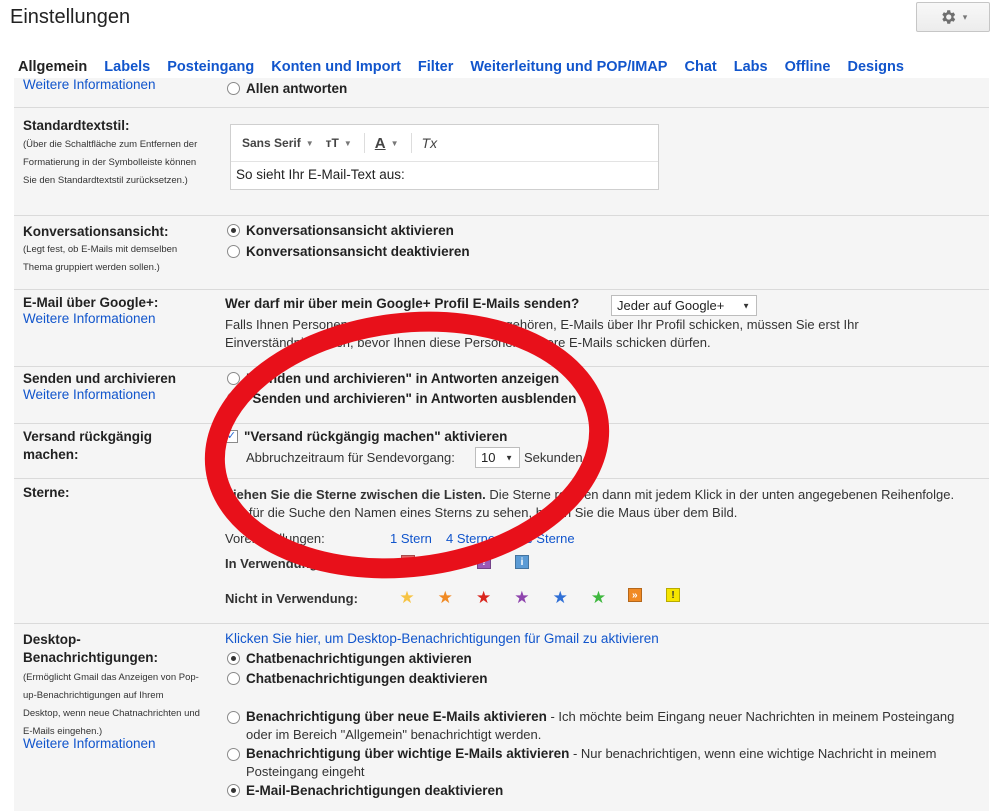  What do you see at coordinates (349, 658) in the screenshot?
I see `chat-notify-on-option: Chatbenachrichtigungen aktivieren` at bounding box center [349, 658].